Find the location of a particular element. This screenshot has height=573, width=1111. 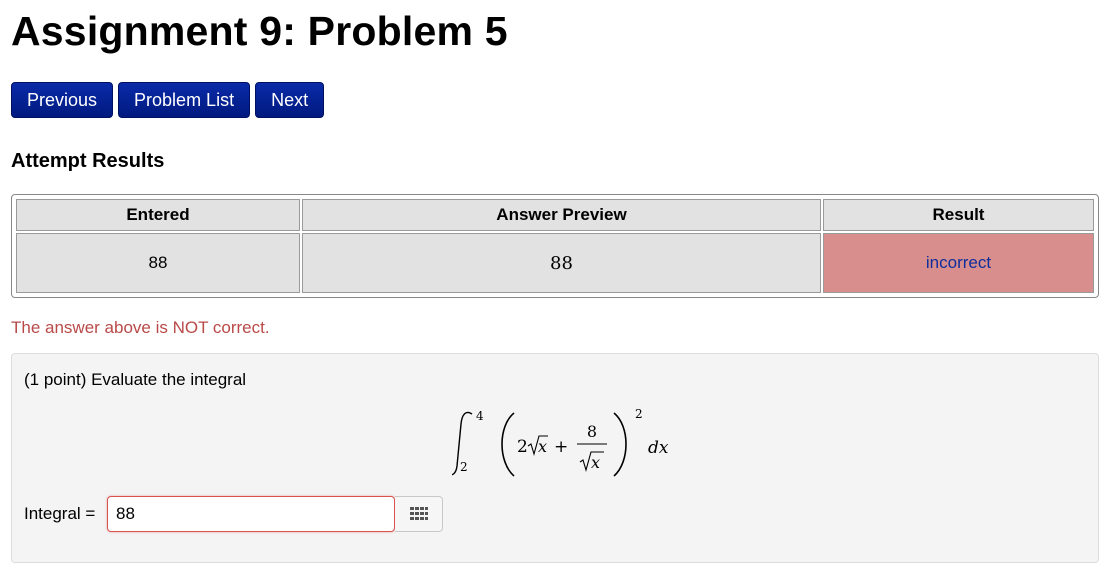

problem-list-button: Problem List is located at coordinates (184, 100).